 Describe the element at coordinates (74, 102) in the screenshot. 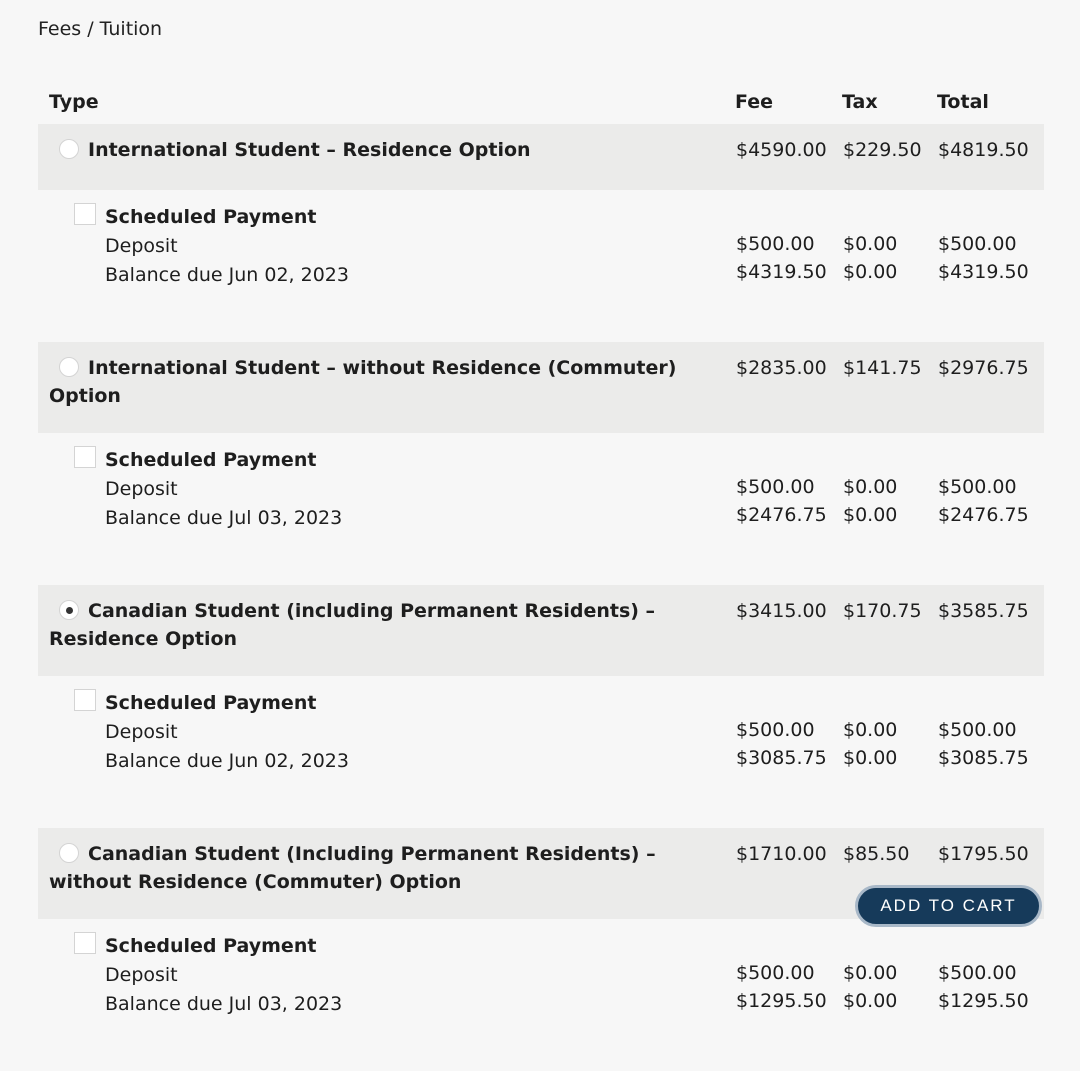

I see `header-type: Type` at that location.